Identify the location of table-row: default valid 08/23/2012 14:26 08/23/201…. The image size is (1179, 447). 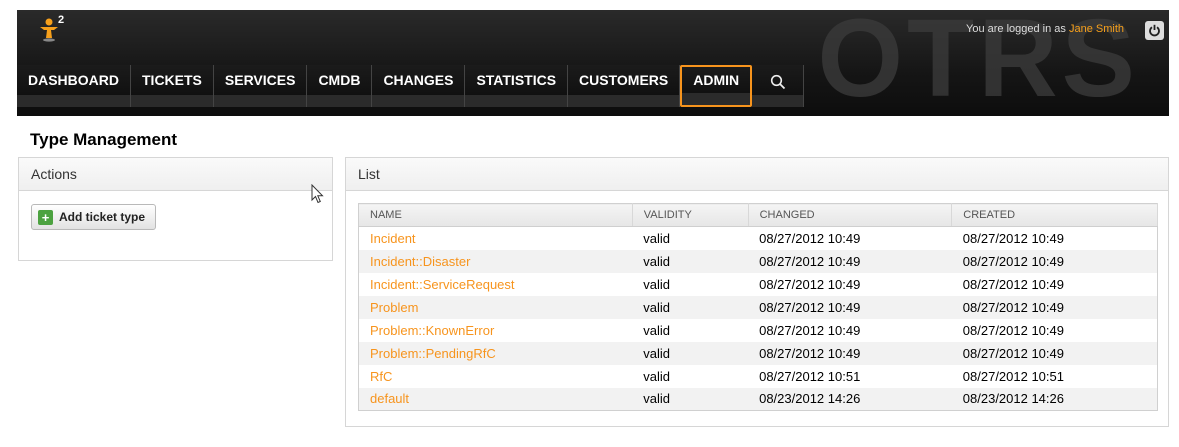
(758, 399).